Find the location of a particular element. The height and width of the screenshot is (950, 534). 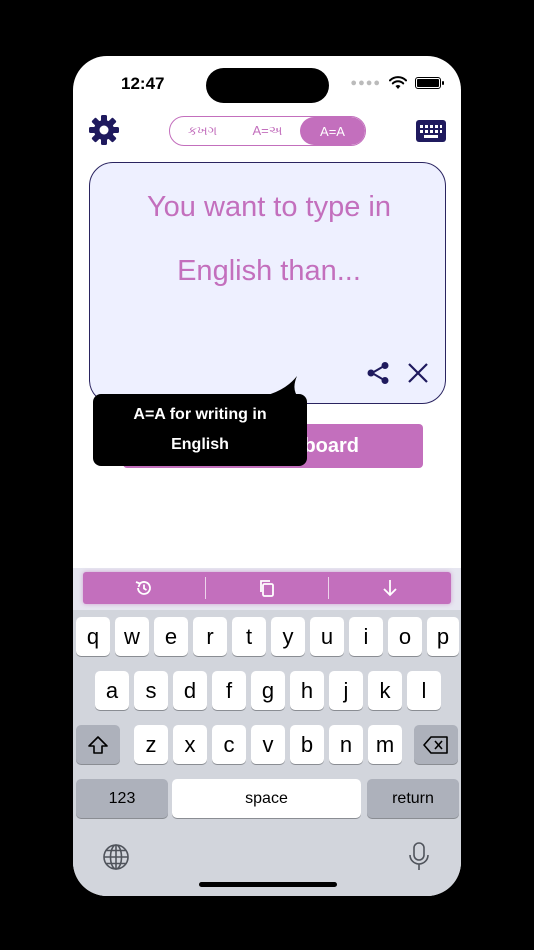

key-k: k is located at coordinates (385, 690).